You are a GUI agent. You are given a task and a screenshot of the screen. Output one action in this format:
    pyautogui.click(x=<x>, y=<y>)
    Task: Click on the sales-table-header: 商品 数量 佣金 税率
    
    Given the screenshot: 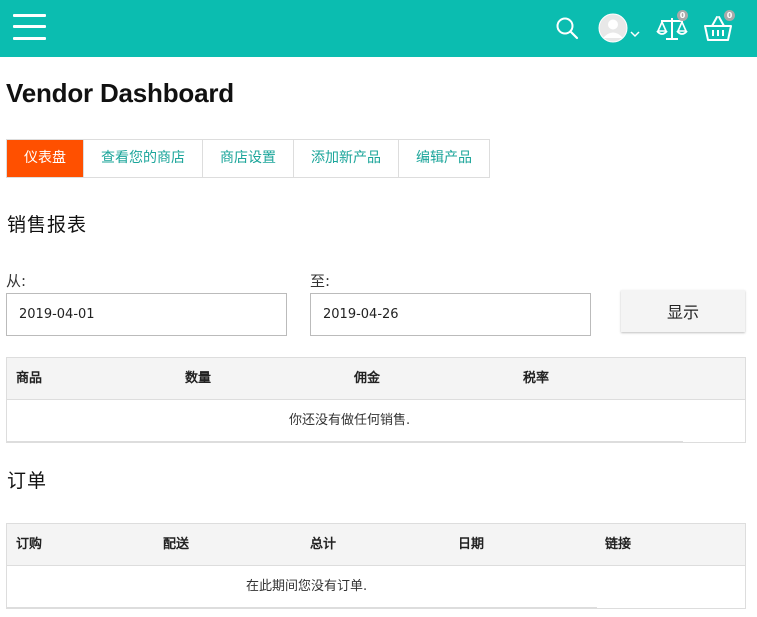 What is the action you would take?
    pyautogui.click(x=376, y=379)
    